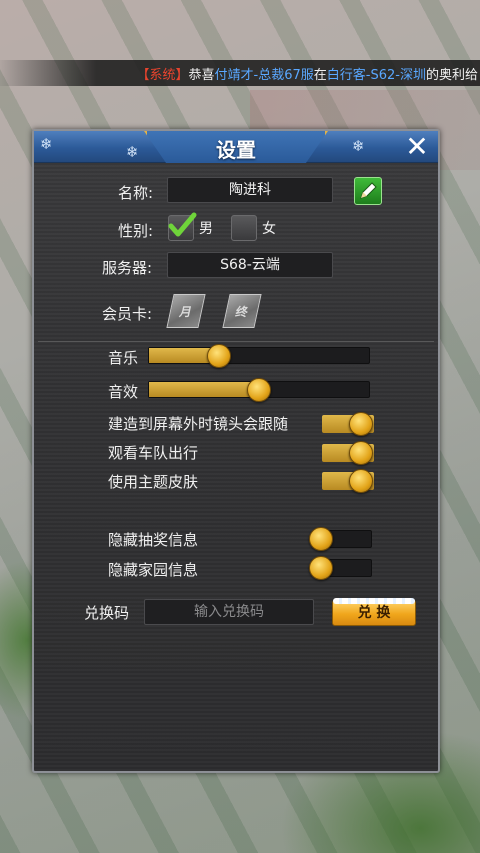 Image resolution: width=480 pixels, height=853 pixels. What do you see at coordinates (376, 75) in the screenshot?
I see `marquee-location: 白行客-S62-深圳` at bounding box center [376, 75].